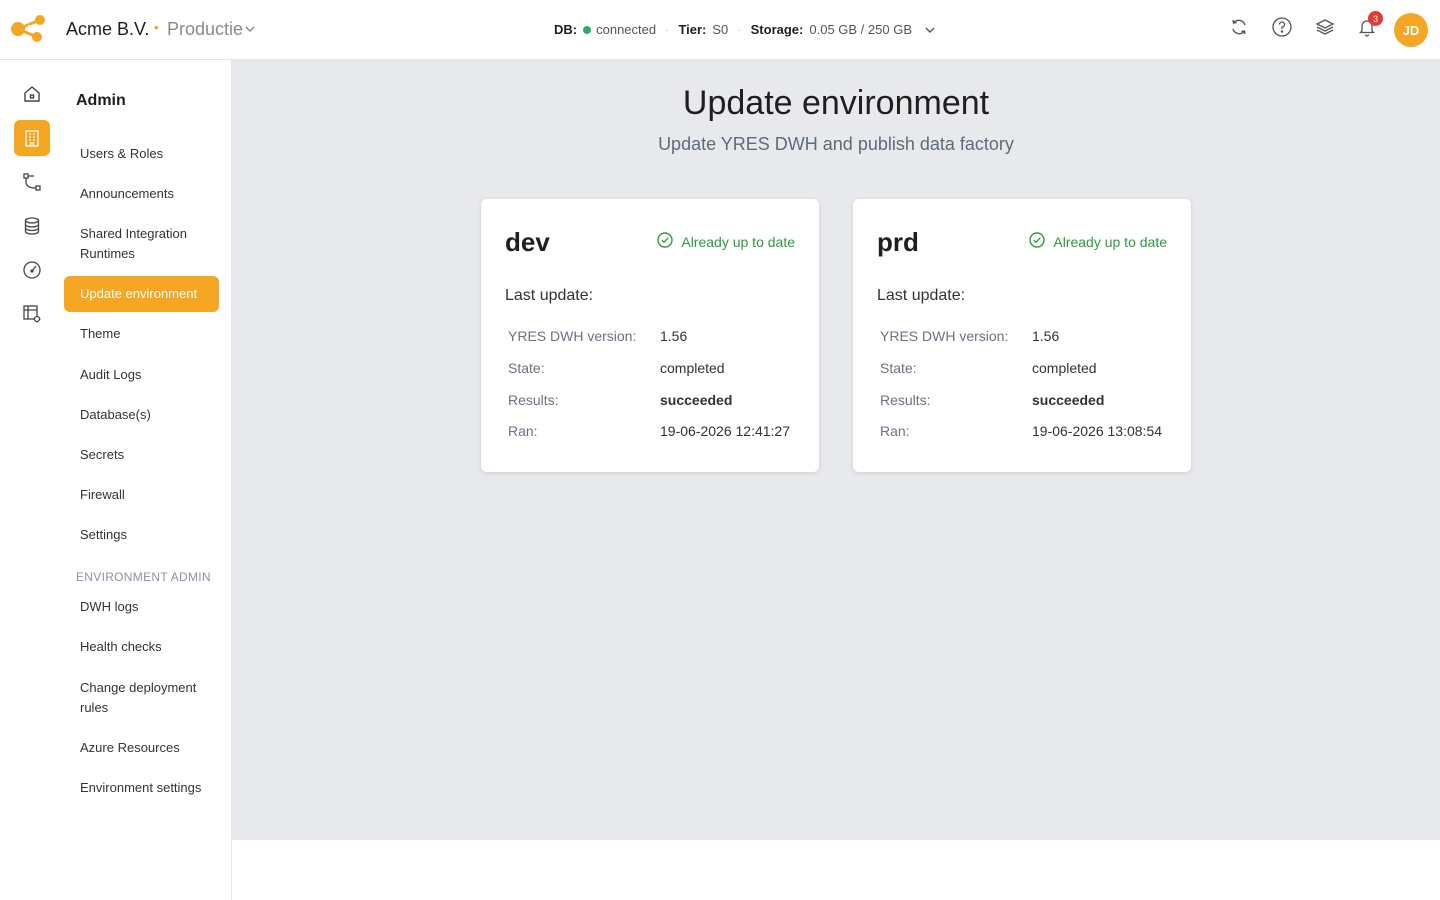 This screenshot has width=1440, height=900. What do you see at coordinates (141, 647) in the screenshot?
I see `sidebar-item-health-checks: Health checks` at bounding box center [141, 647].